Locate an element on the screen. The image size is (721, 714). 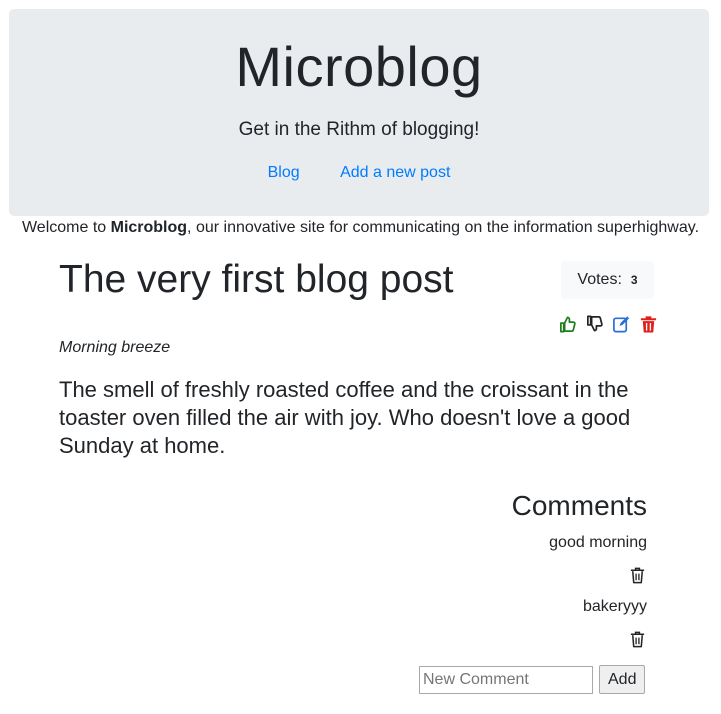
site-title: Microblog is located at coordinates (359, 66).